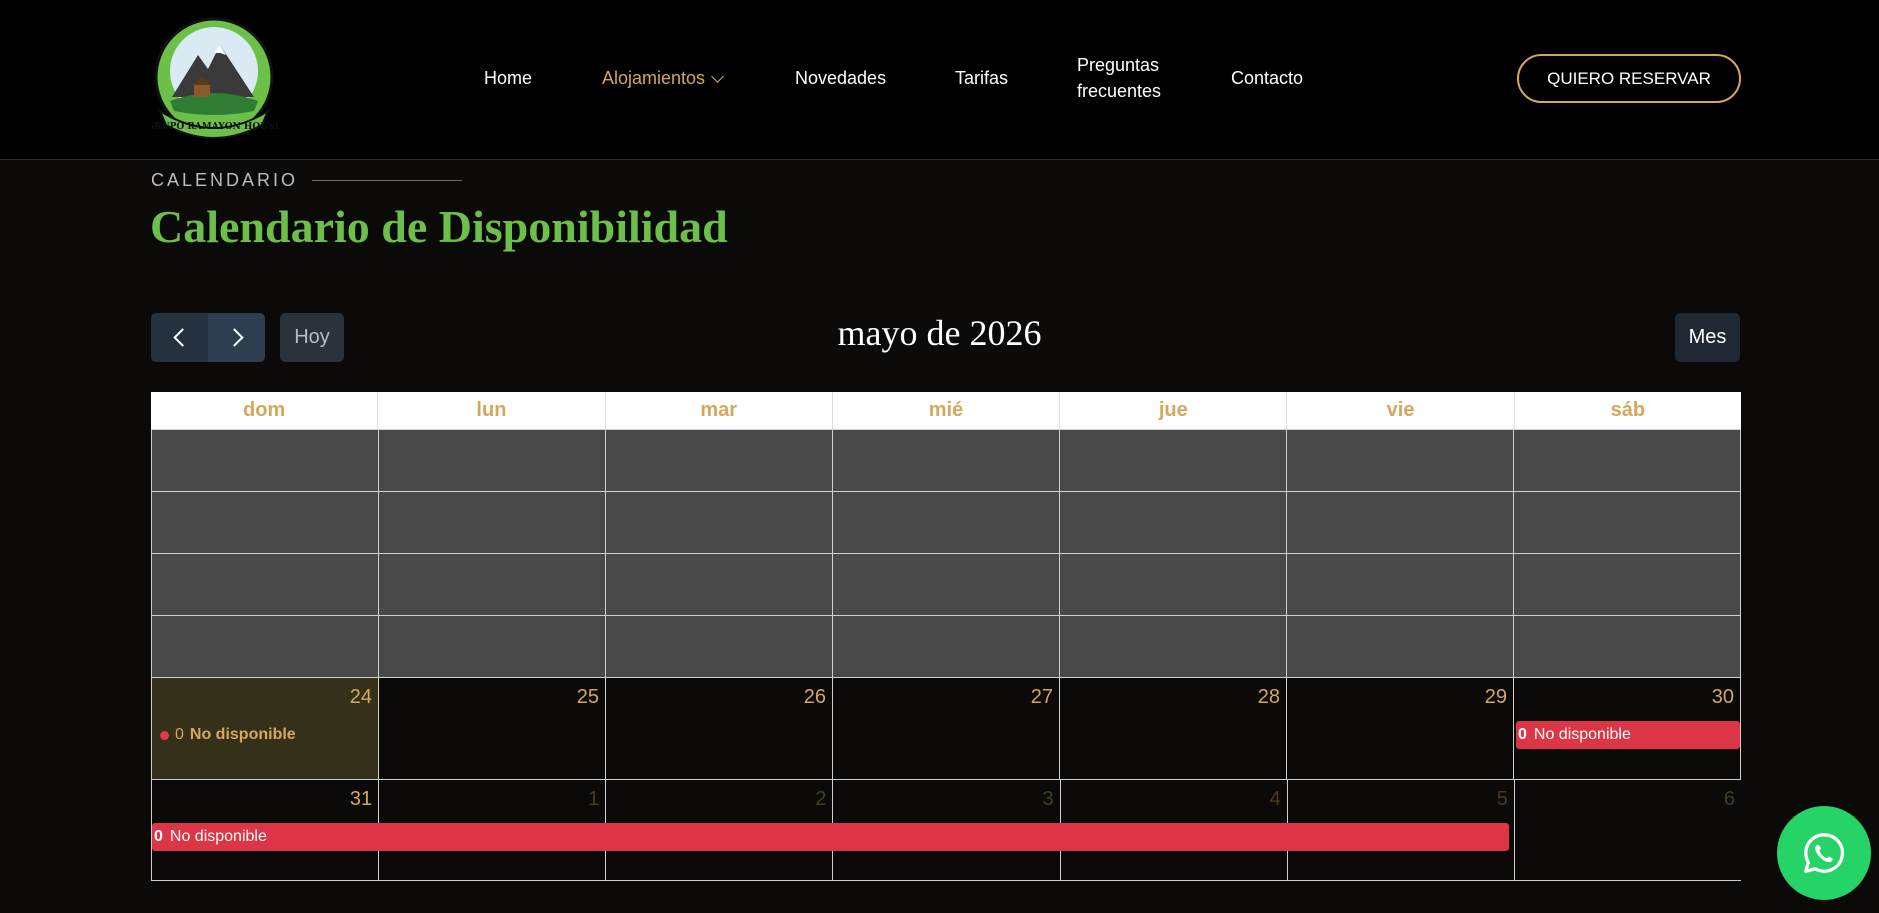  Describe the element at coordinates (587, 697) in the screenshot. I see `day-number: 25` at that location.